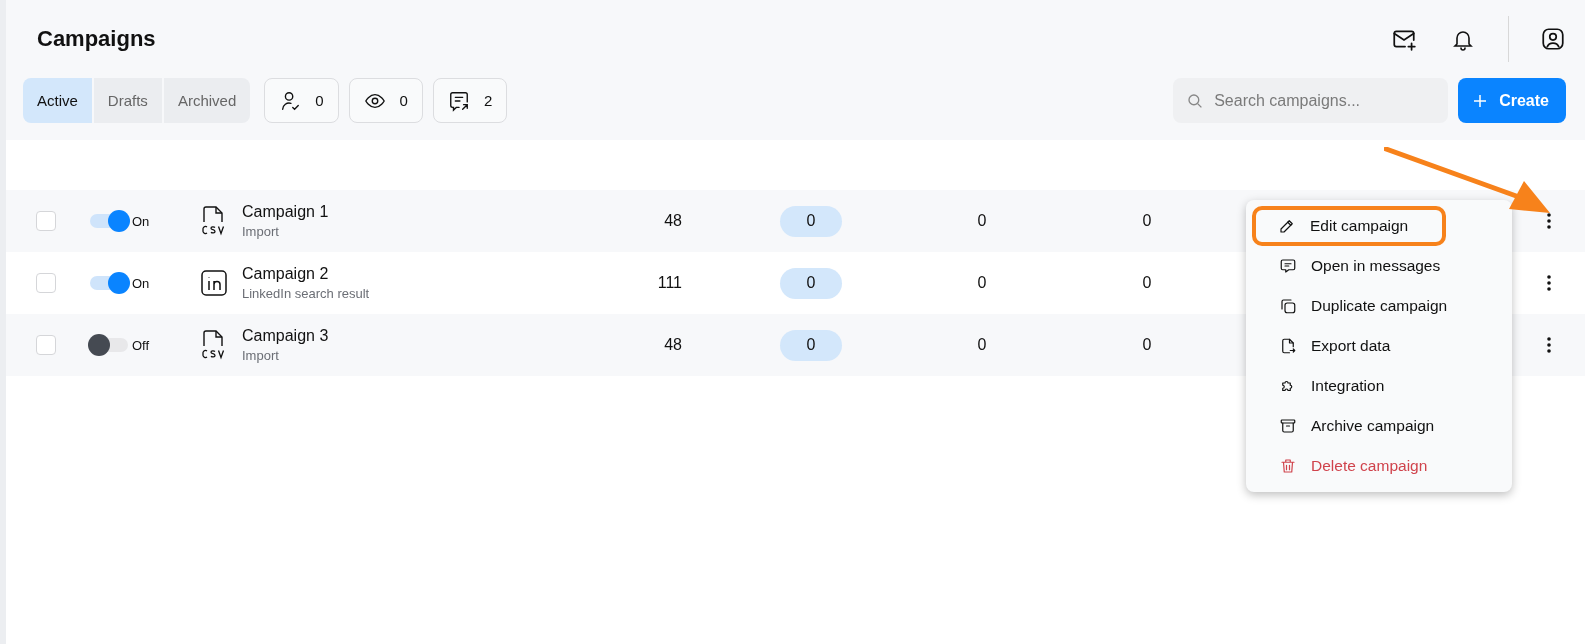 The image size is (1585, 644). What do you see at coordinates (306, 293) in the screenshot?
I see `campaign-source: LinkedIn search result` at bounding box center [306, 293].